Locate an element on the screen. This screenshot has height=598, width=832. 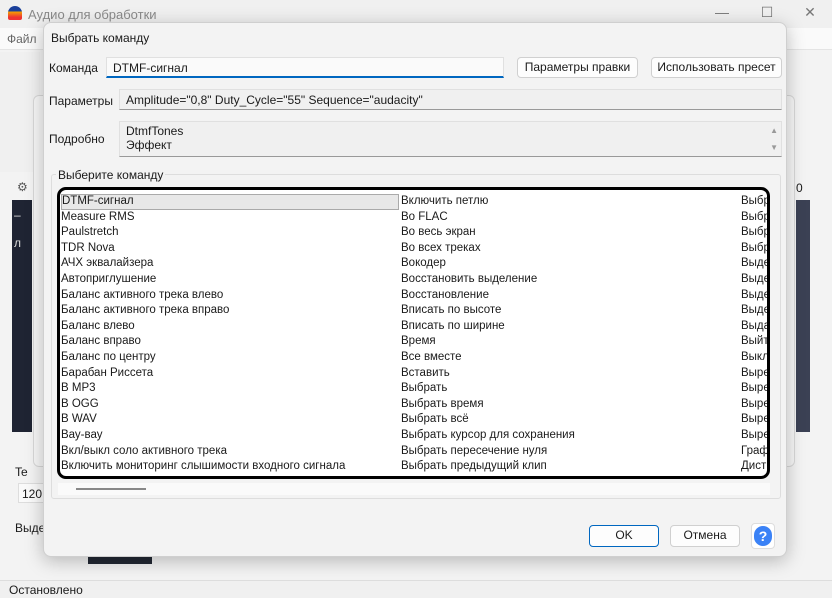
list-item: Вокодер is located at coordinates (488, 264).